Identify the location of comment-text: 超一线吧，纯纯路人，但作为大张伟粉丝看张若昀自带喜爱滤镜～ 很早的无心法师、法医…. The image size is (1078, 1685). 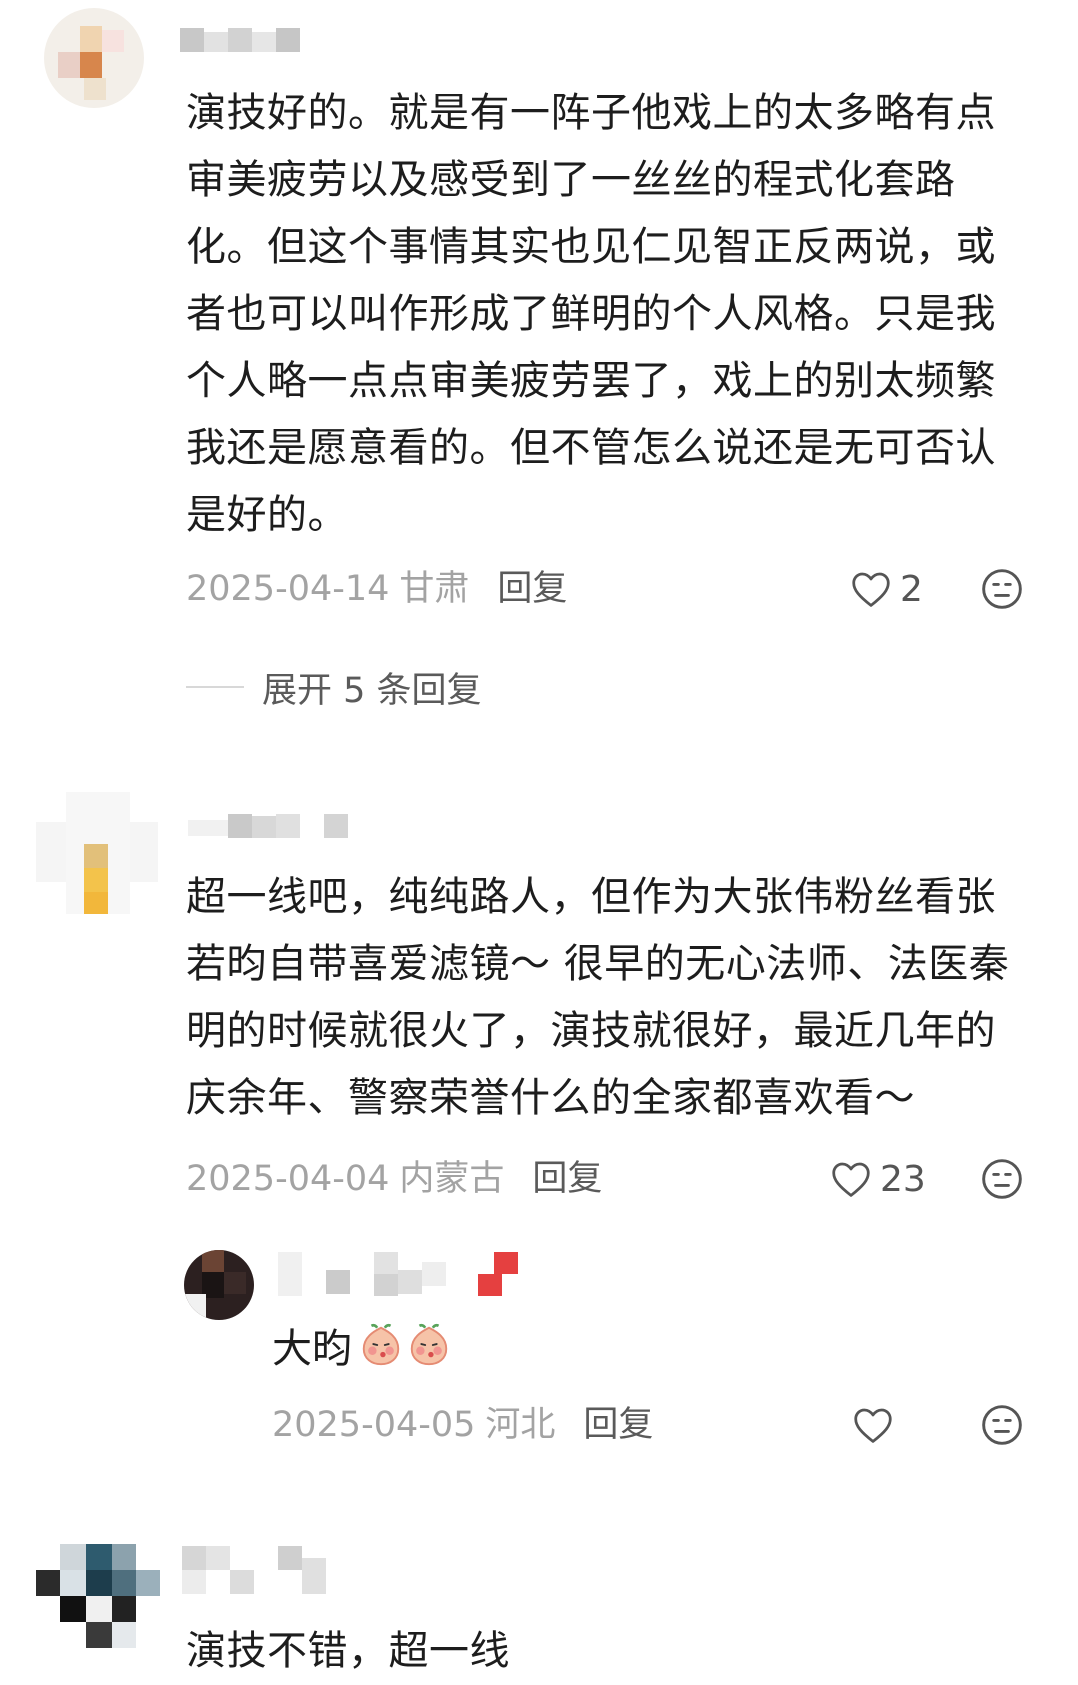
(598, 997).